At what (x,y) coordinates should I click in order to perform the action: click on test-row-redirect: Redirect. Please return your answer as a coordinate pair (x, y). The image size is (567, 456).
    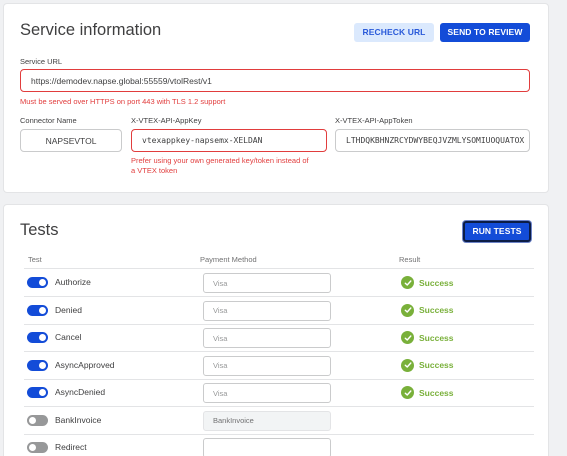
    Looking at the image, I should click on (277, 445).